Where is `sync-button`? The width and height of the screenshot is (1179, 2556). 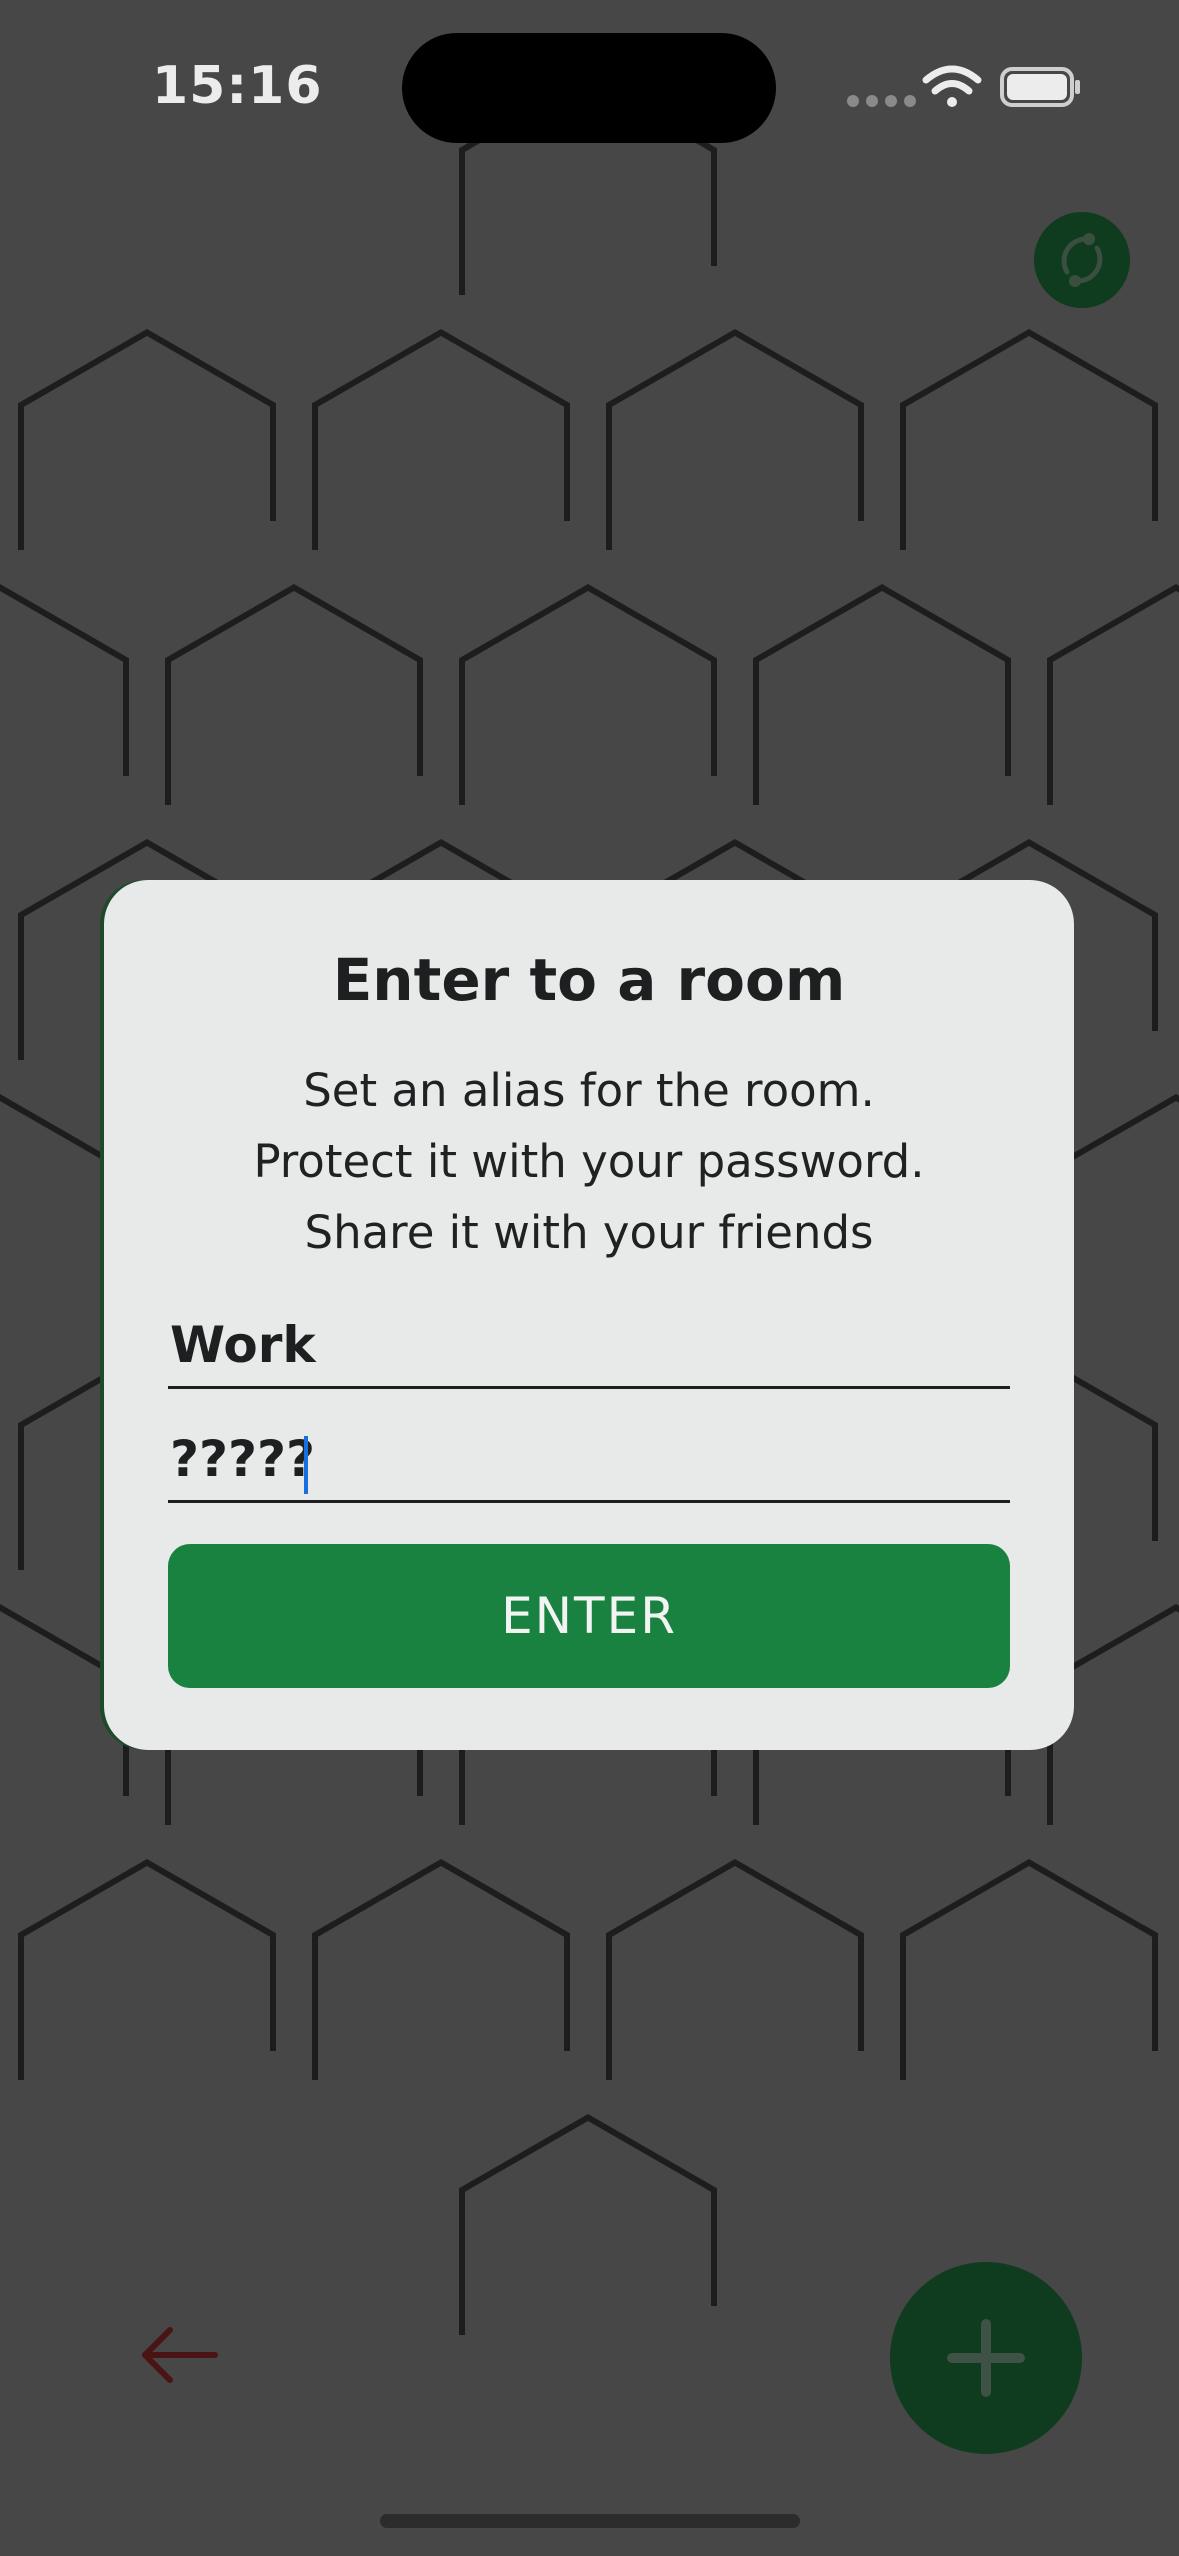 sync-button is located at coordinates (1082, 260).